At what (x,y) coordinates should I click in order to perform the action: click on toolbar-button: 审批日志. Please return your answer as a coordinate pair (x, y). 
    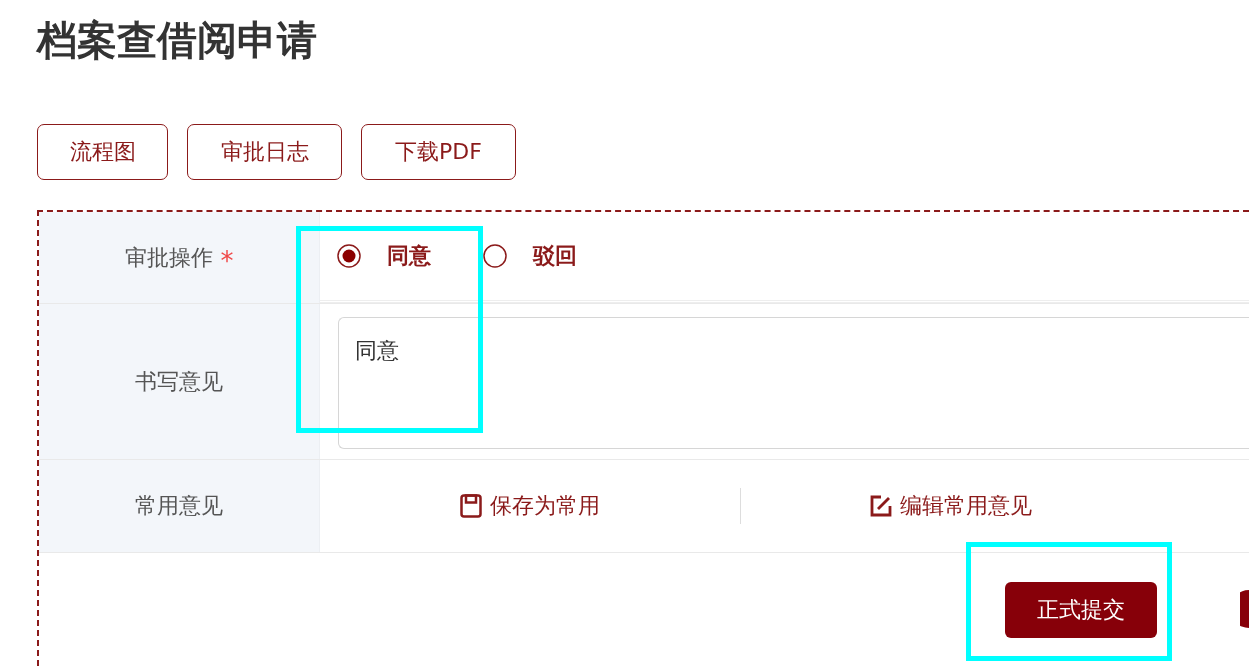
    Looking at the image, I should click on (264, 152).